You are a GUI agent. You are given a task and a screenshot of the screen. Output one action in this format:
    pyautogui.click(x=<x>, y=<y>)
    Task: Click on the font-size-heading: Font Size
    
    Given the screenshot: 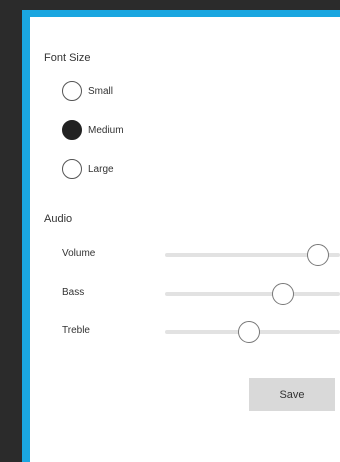 What is the action you would take?
    pyautogui.click(x=67, y=58)
    